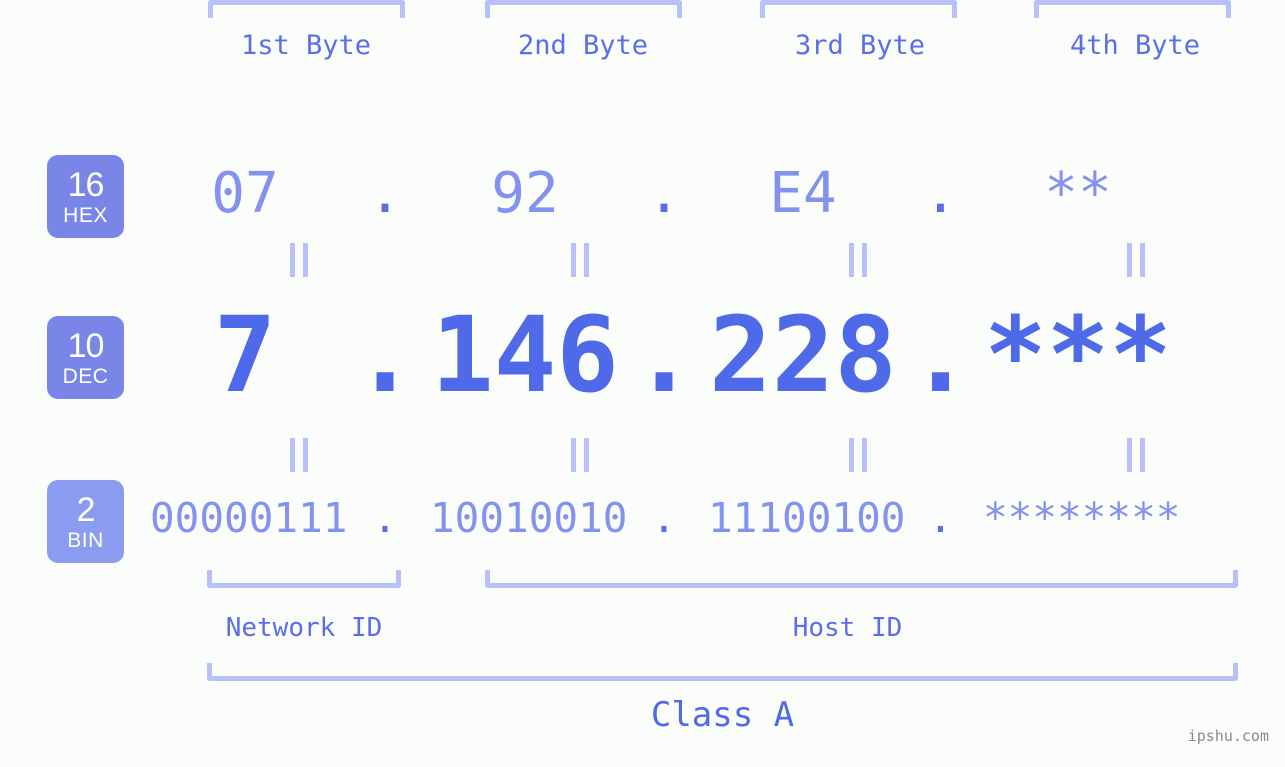 The width and height of the screenshot is (1285, 767). I want to click on base-badge-hex: 16 HEX, so click(85, 196).